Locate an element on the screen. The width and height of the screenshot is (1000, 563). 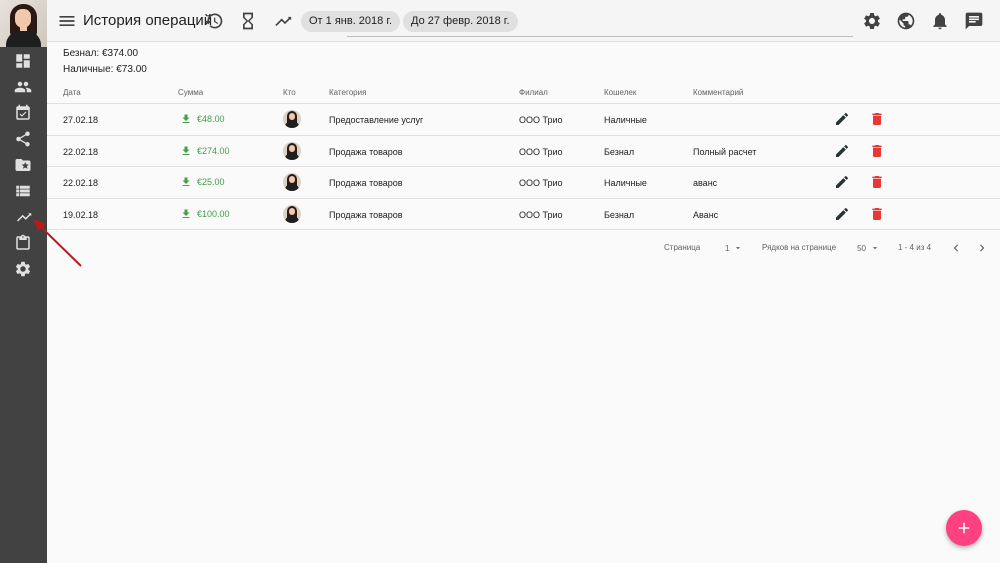
row-amount: €25.00 is located at coordinates (202, 182).